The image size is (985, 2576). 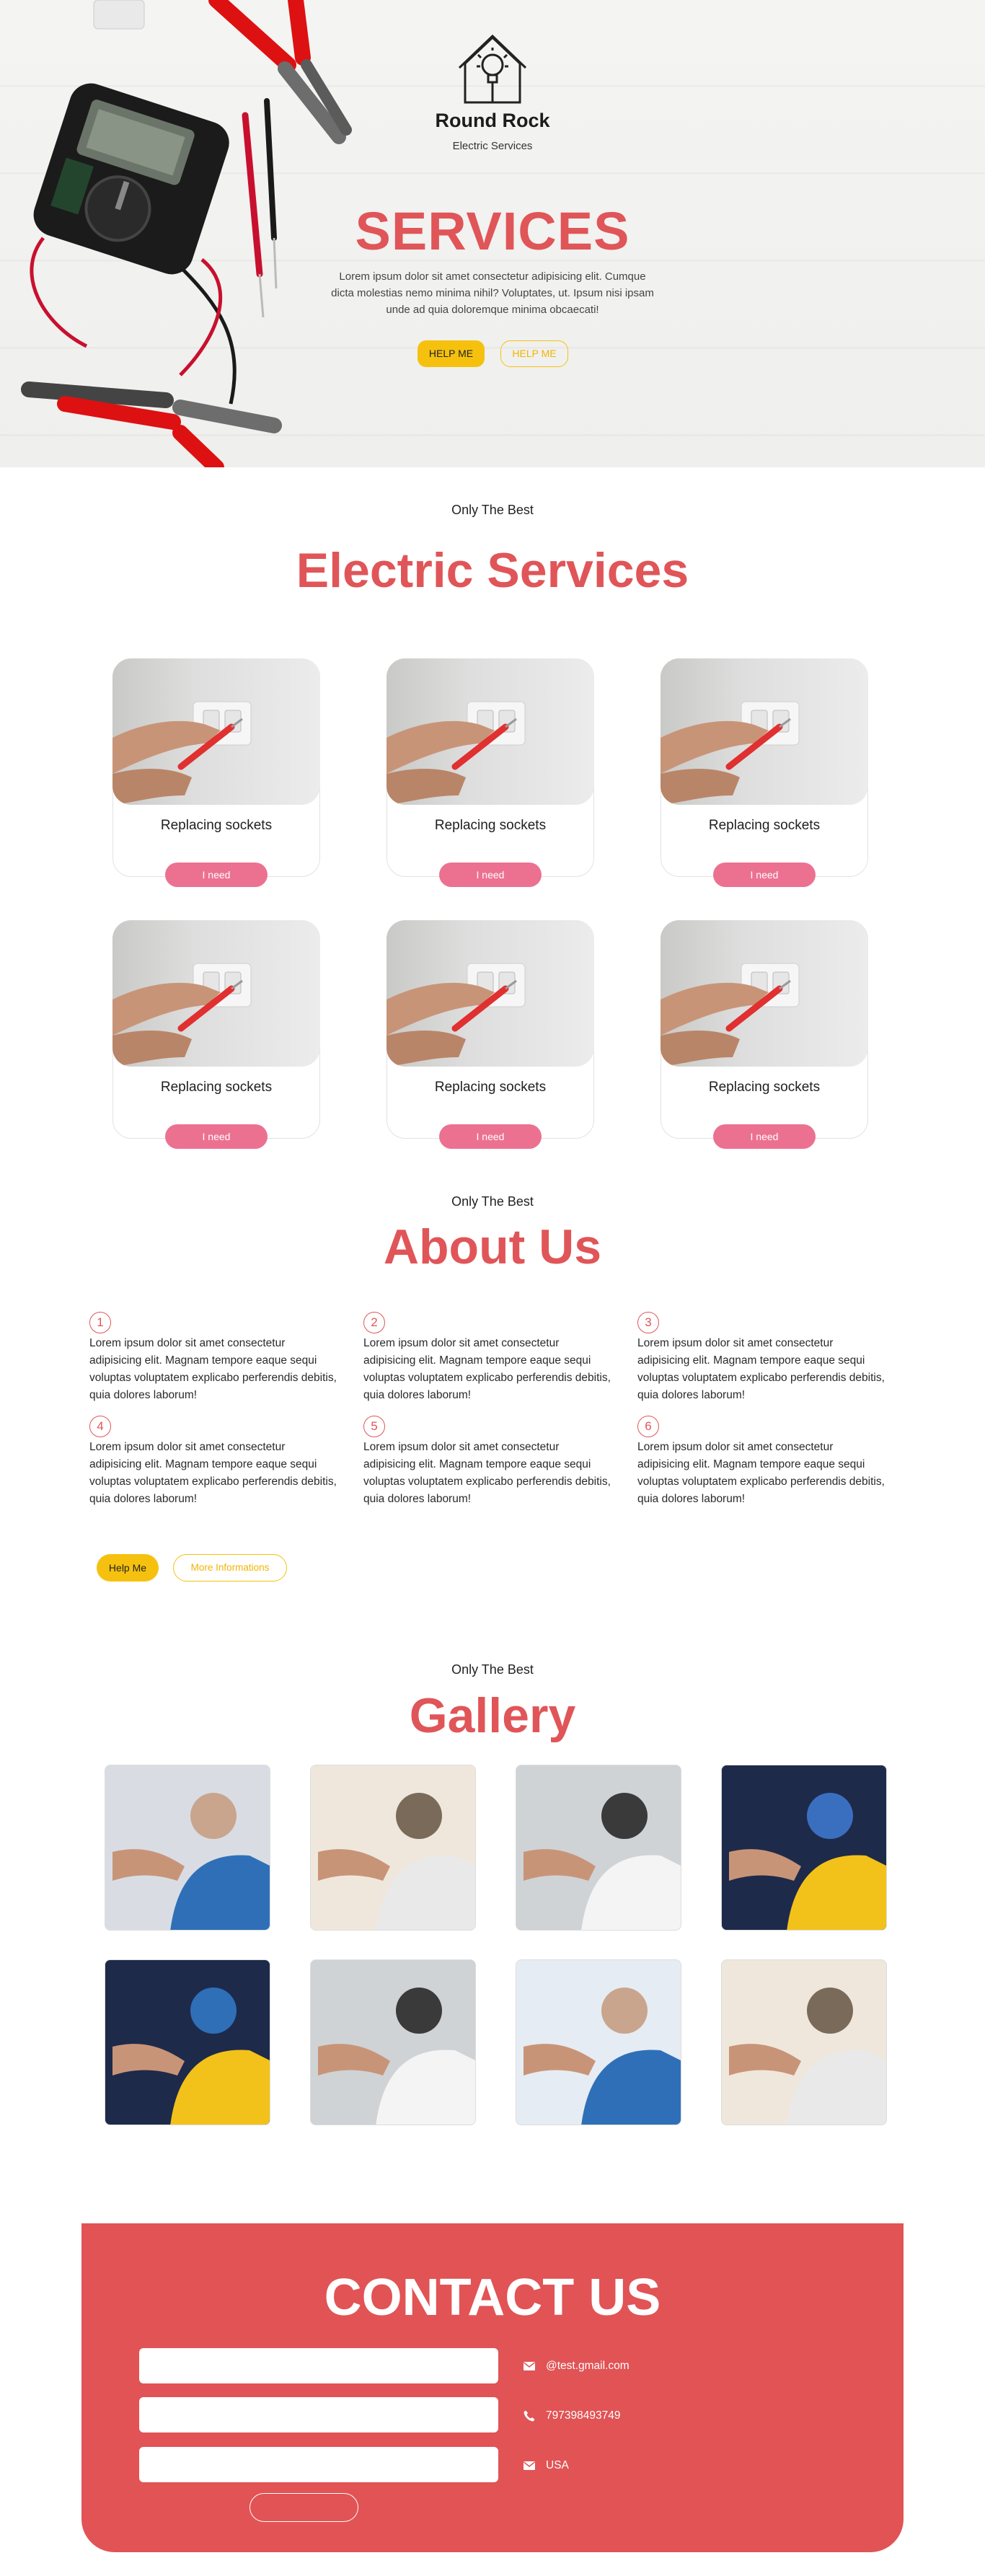 I want to click on contact-email-text: @test.gmail.com, so click(x=588, y=2366).